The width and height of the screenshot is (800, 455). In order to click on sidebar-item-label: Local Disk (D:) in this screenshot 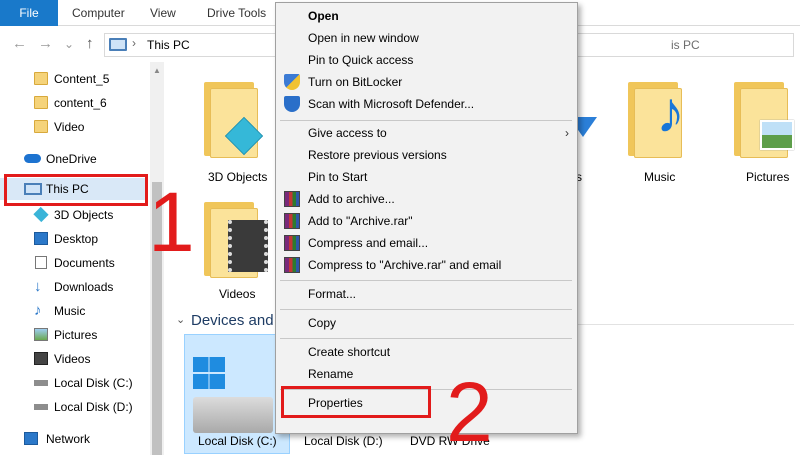, I will do `click(93, 407)`.